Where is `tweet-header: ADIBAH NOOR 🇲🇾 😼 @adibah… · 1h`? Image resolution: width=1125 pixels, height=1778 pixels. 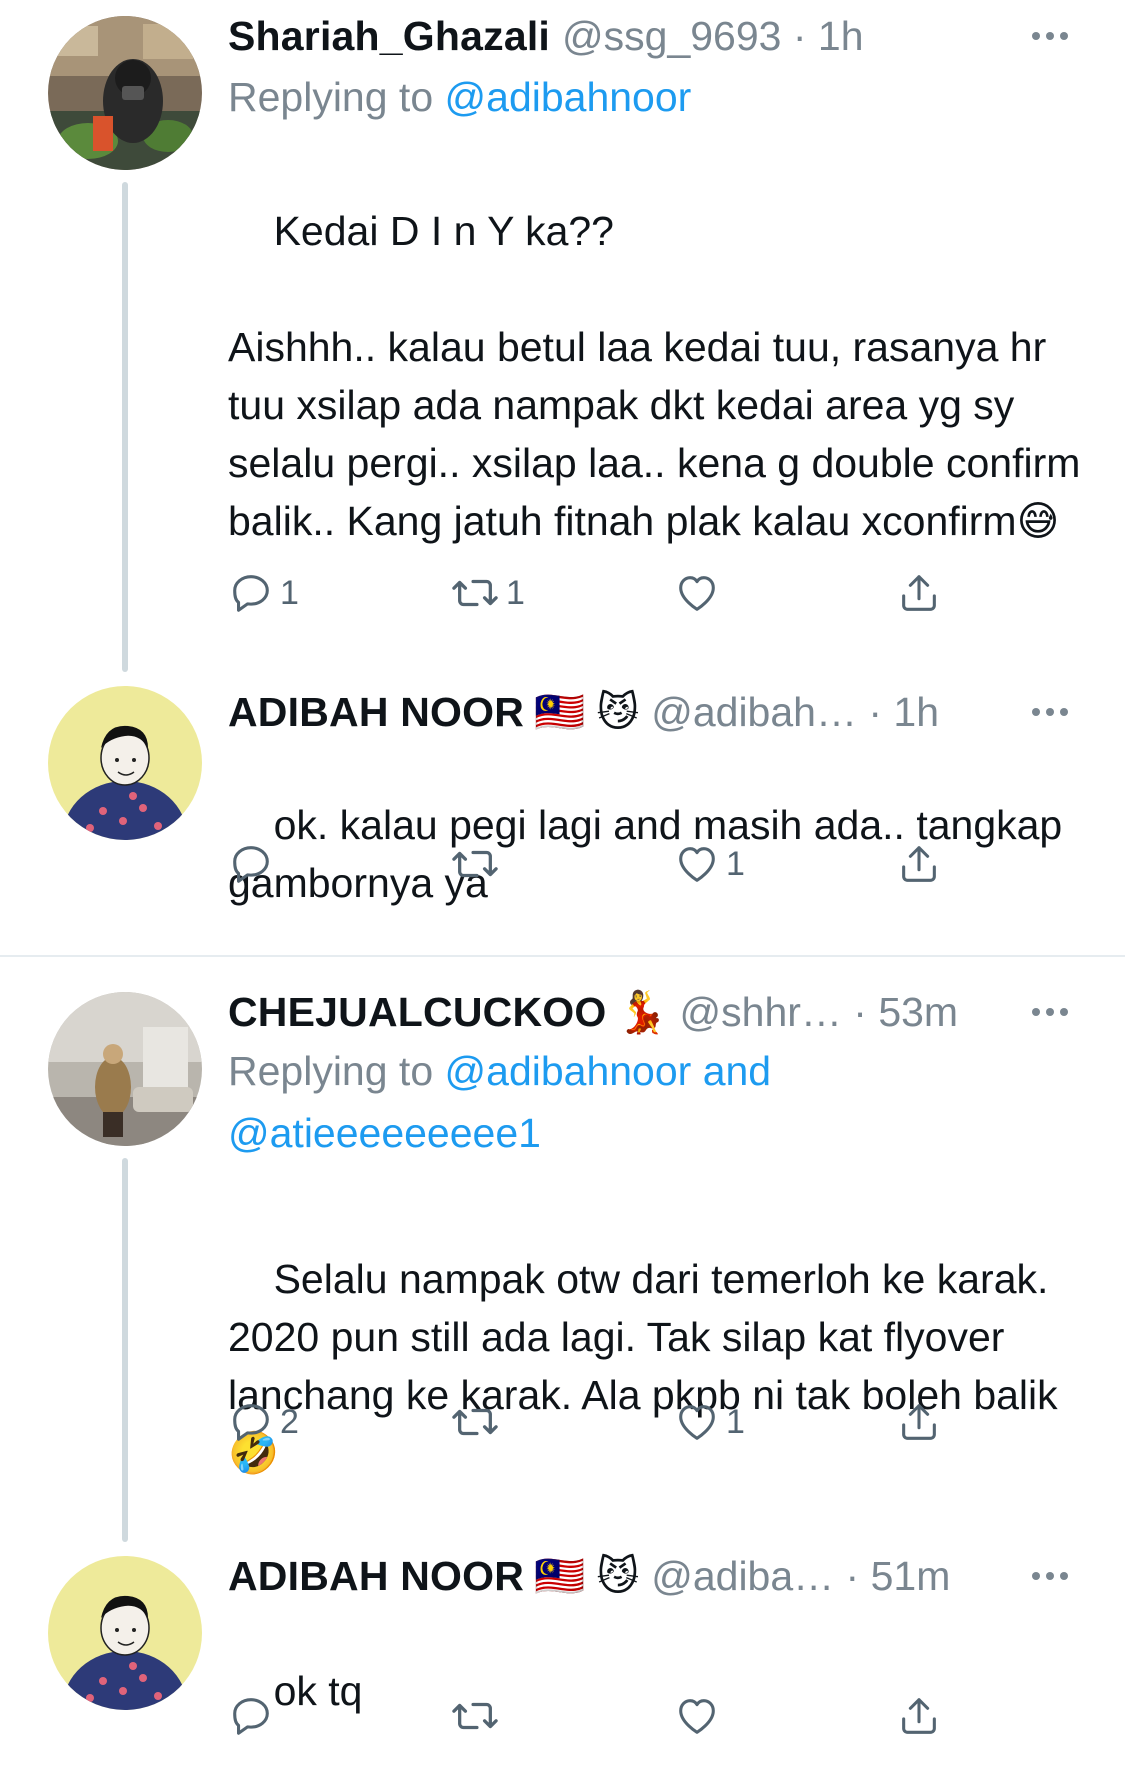
tweet-header: ADIBAH NOOR 🇲🇾 😼 @adibah… · 1h is located at coordinates (656, 712).